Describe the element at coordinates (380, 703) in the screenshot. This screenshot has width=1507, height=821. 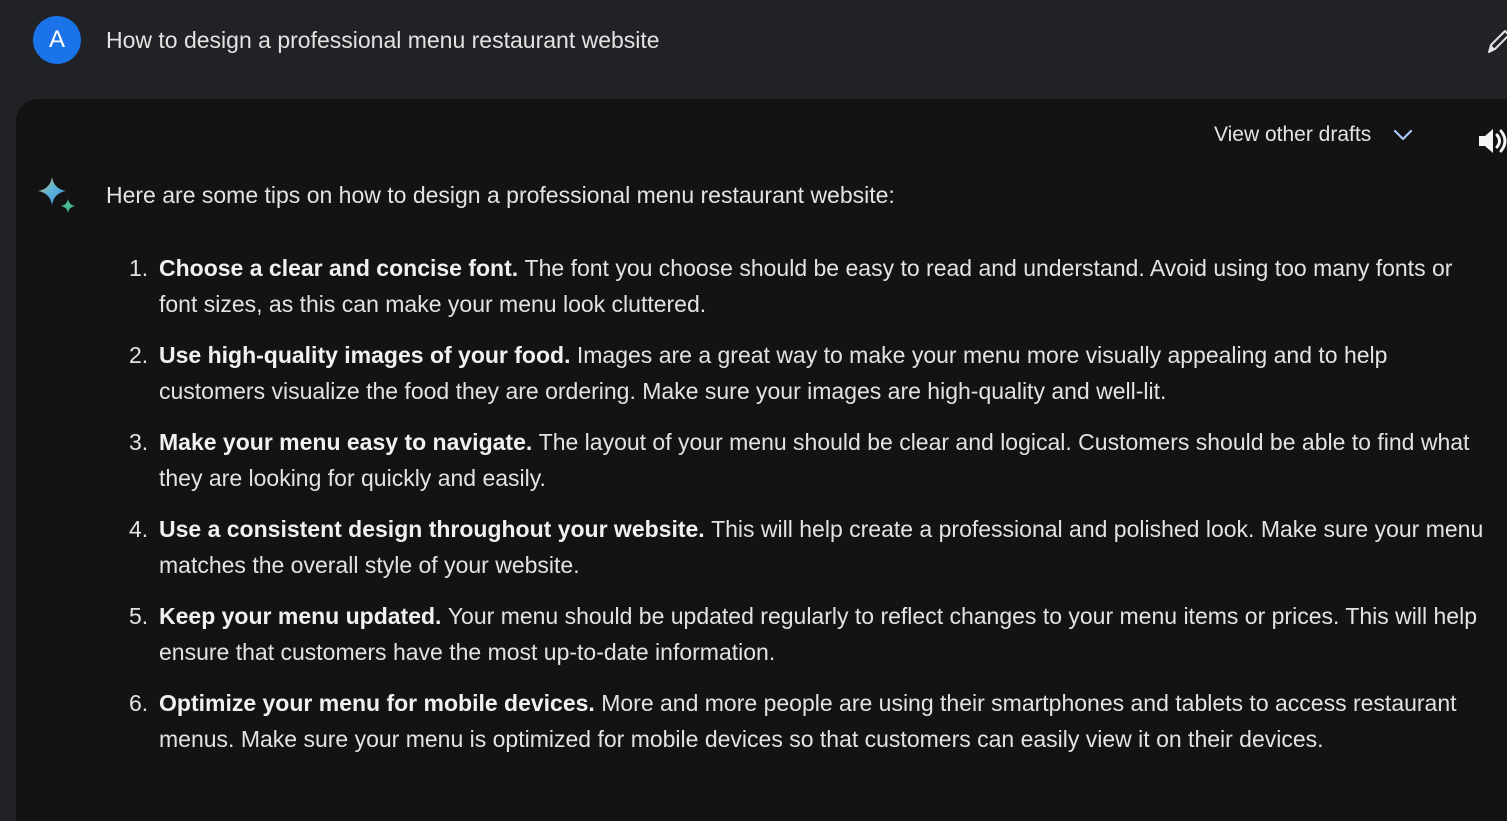
I see `tip-title: Optimize your menu for mobile devices.` at that location.